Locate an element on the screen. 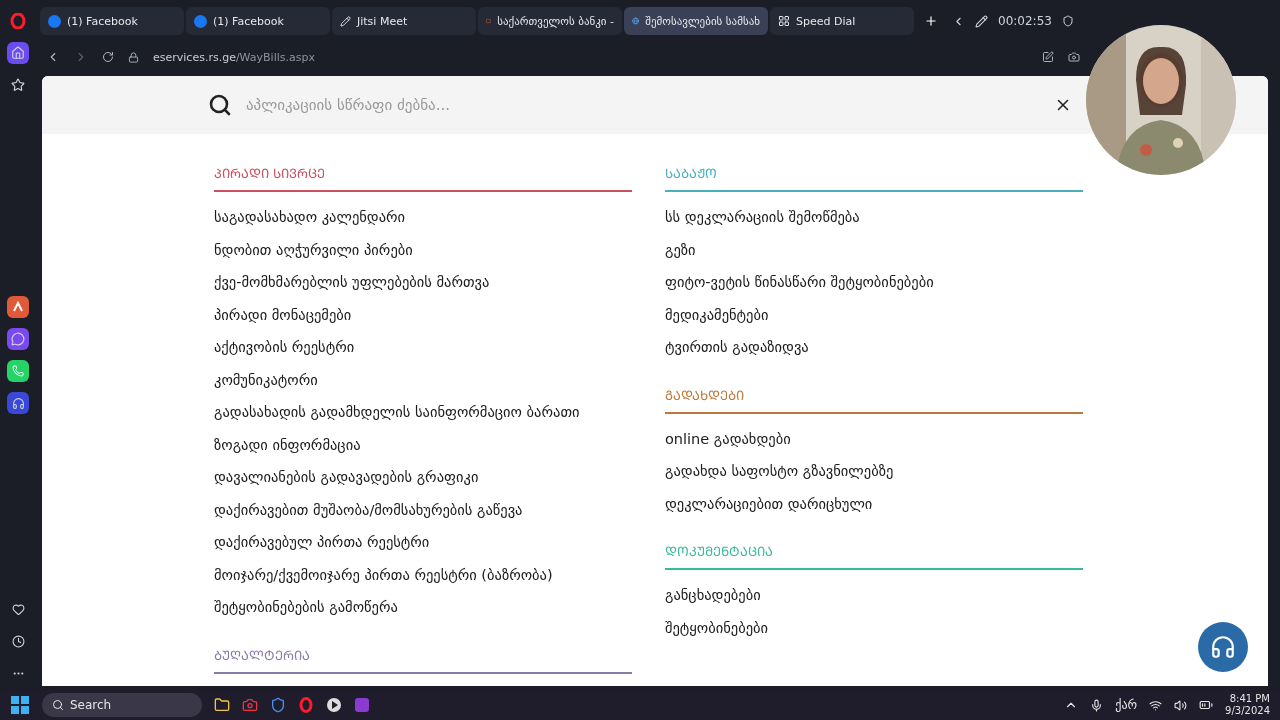  browser-tab: Jitsi Meet is located at coordinates (404, 21).